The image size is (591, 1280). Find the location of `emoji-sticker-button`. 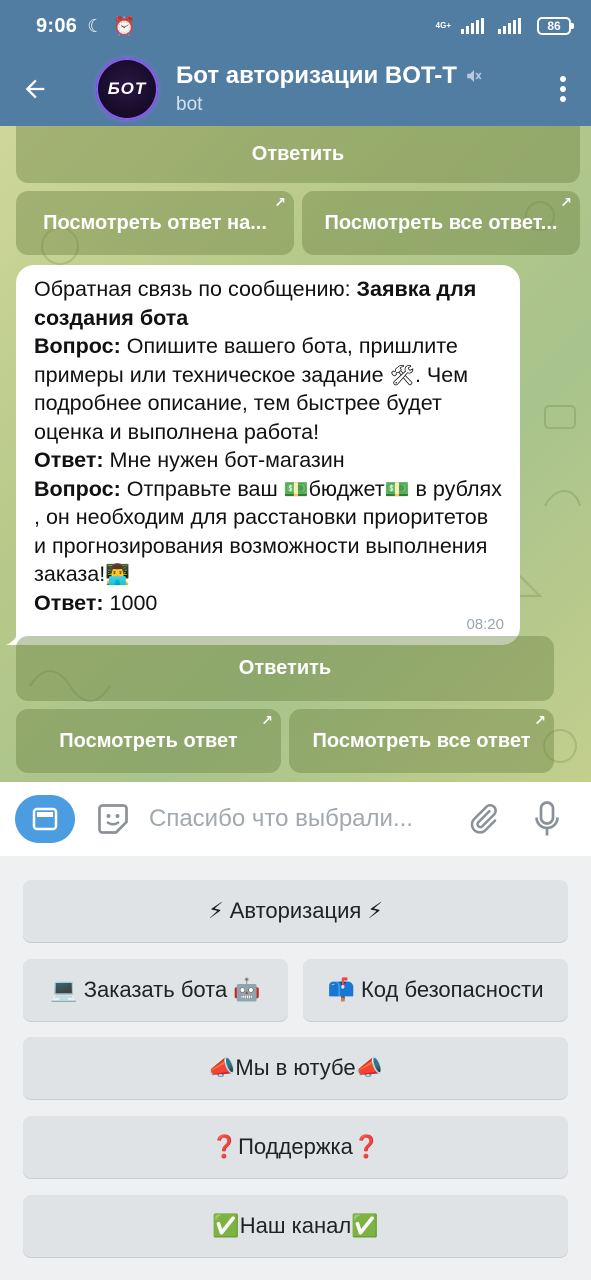

emoji-sticker-button is located at coordinates (113, 819).